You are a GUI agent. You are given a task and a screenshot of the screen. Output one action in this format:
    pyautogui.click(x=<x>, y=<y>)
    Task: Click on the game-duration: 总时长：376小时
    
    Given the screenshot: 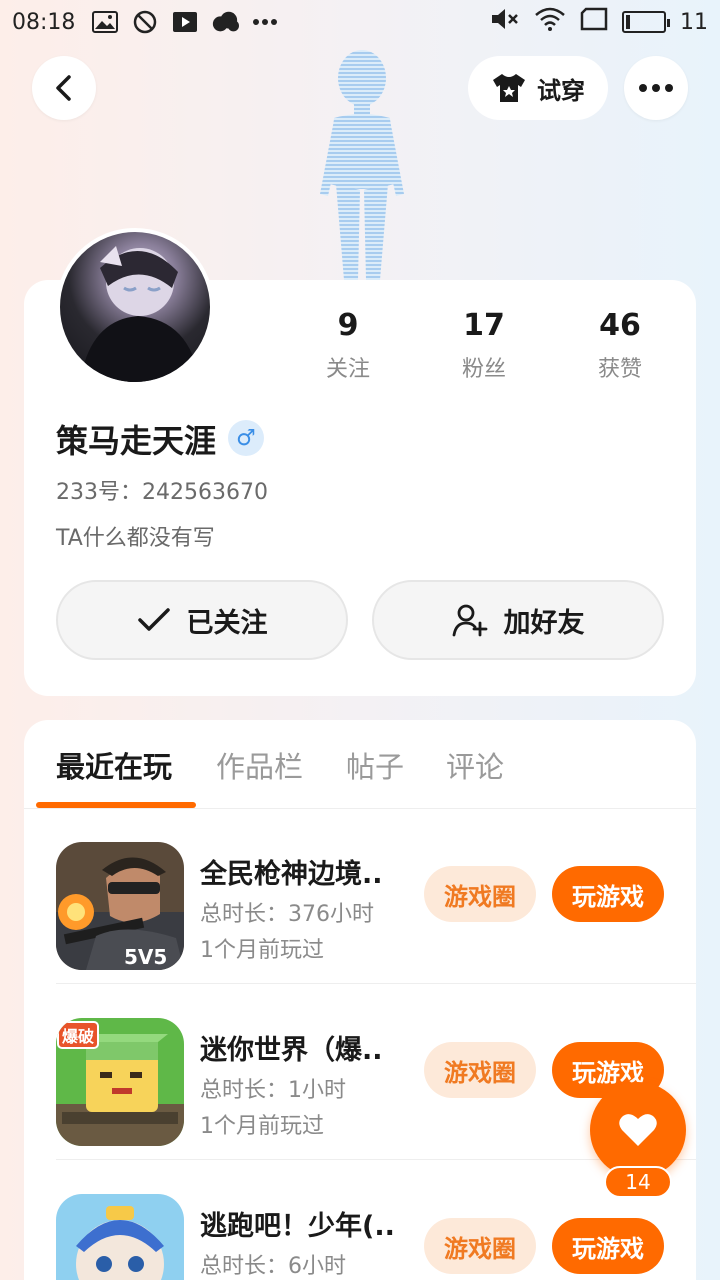 What is the action you would take?
    pyautogui.click(x=287, y=914)
    